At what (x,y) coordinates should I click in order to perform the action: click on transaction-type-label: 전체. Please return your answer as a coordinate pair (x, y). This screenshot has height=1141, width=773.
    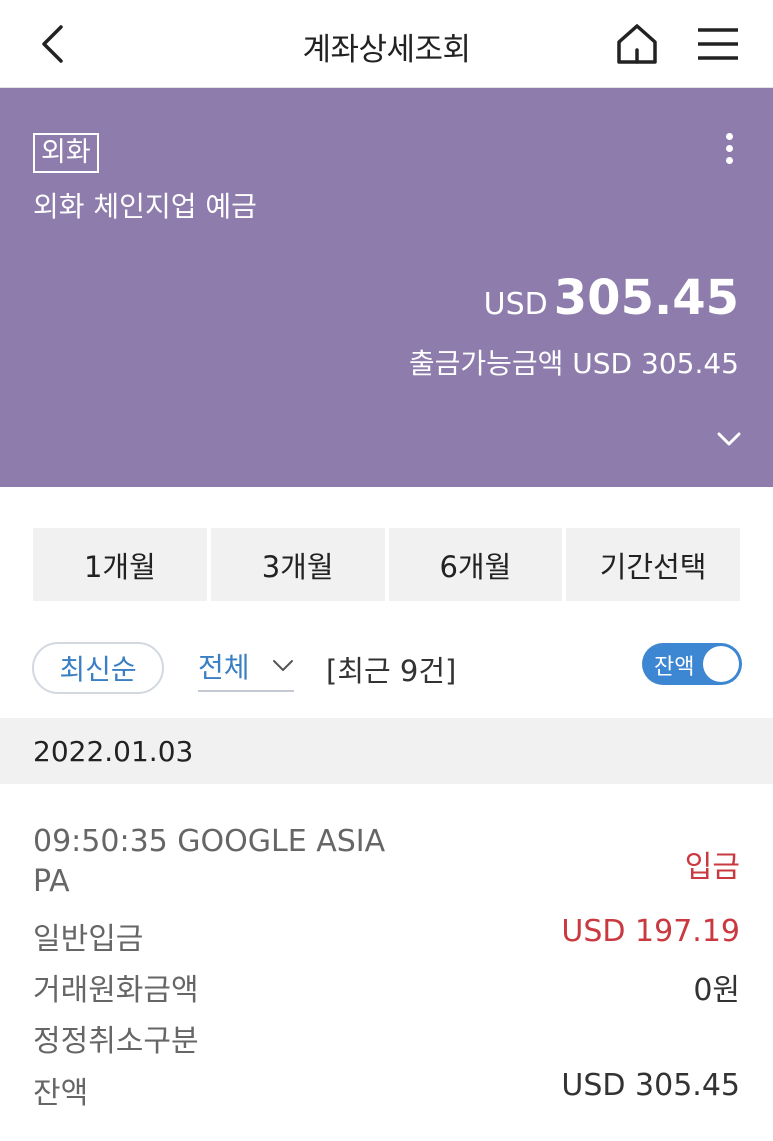
    Looking at the image, I should click on (224, 667).